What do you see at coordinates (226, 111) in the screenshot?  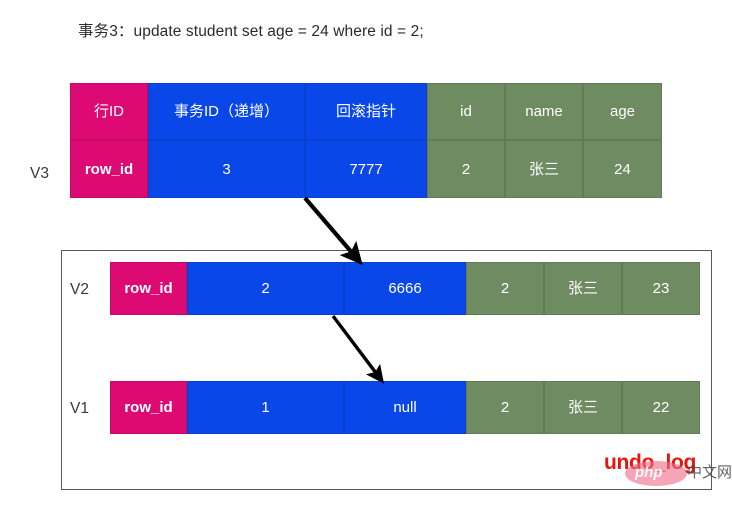 I see `table-header-trx-id: 事务ID（递增）` at bounding box center [226, 111].